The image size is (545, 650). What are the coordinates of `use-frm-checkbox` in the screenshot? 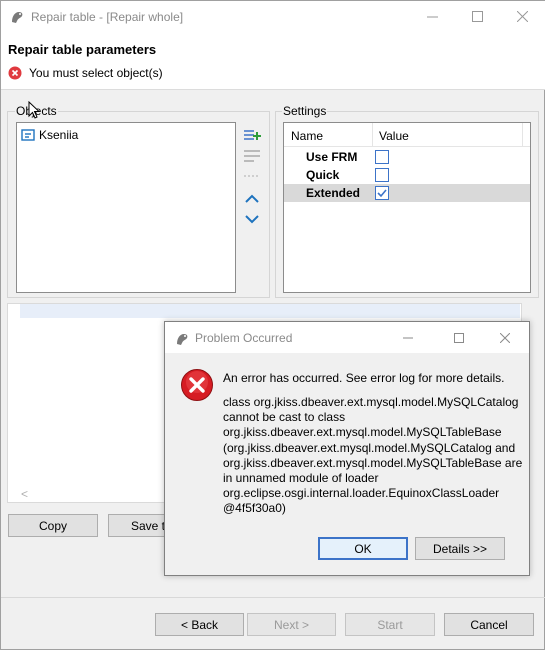 It's located at (382, 157).